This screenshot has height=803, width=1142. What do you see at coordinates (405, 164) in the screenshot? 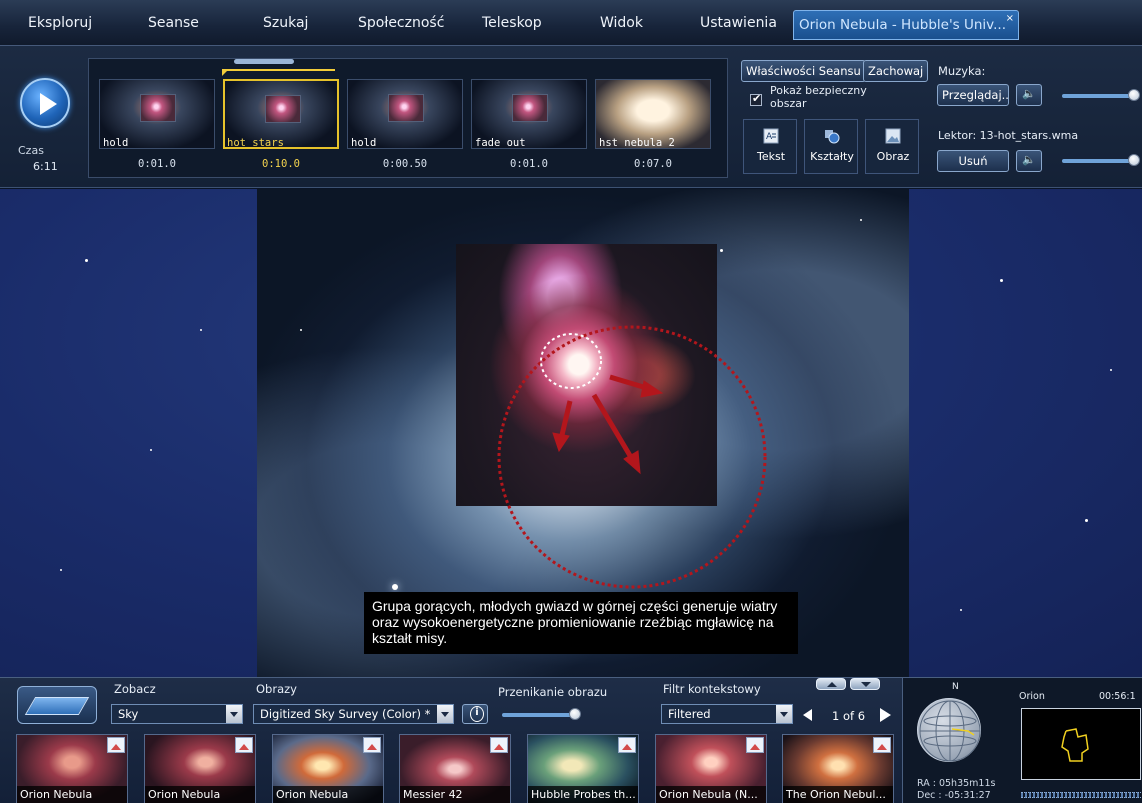
I see `slide-duration: 0:00.50` at bounding box center [405, 164].